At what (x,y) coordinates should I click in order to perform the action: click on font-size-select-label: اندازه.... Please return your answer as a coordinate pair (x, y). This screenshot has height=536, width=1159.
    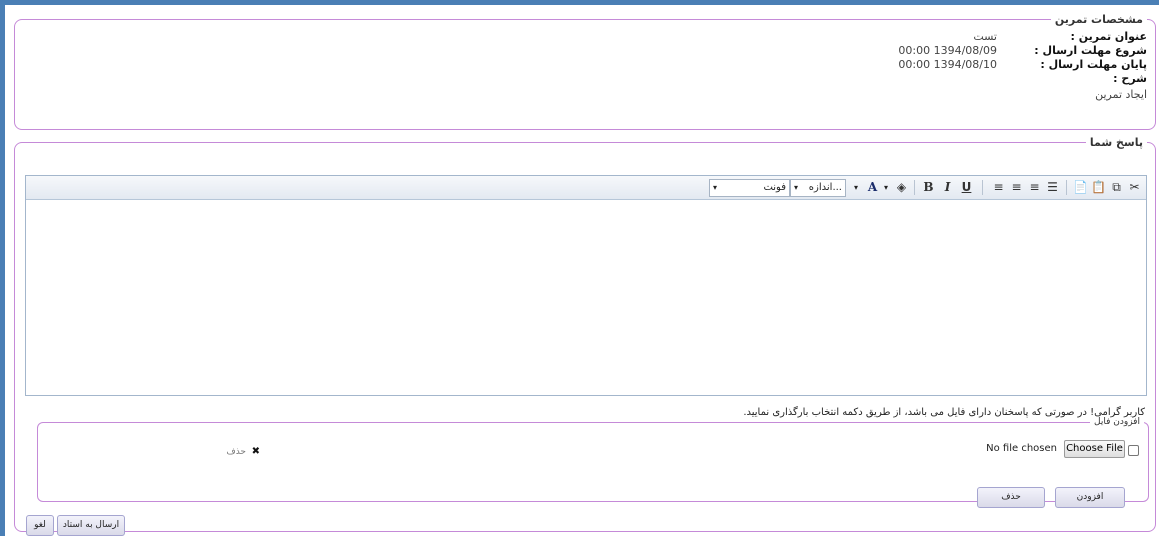
    Looking at the image, I should click on (825, 187).